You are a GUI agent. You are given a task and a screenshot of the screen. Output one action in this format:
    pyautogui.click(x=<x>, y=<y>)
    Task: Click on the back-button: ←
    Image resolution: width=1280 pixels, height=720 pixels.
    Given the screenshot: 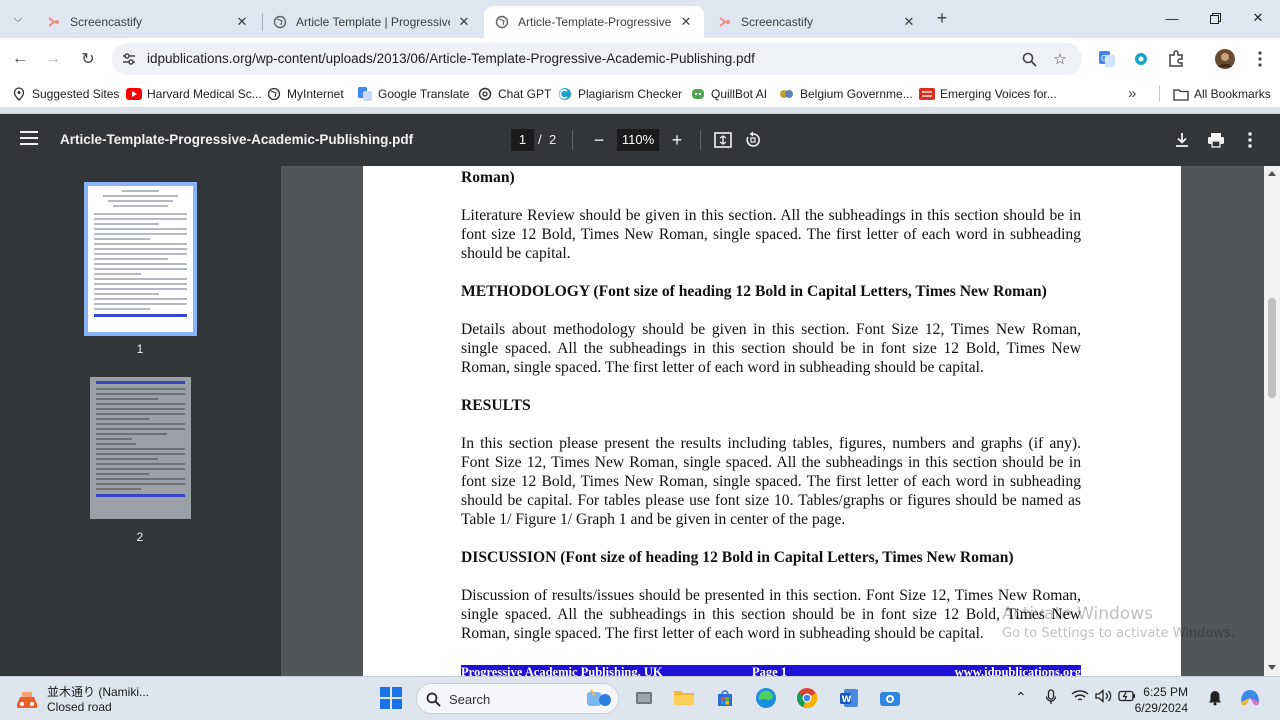 What is the action you would take?
    pyautogui.click(x=20, y=59)
    